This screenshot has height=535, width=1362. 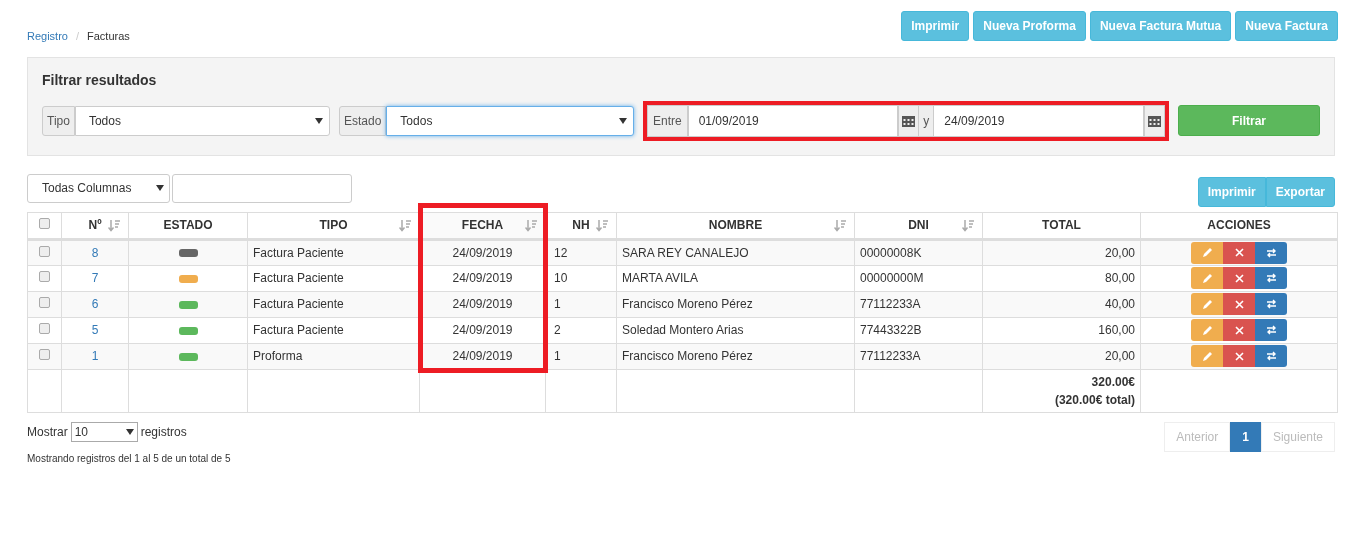 What do you see at coordinates (1061, 304) in the screenshot?
I see `table-cell: 40,00` at bounding box center [1061, 304].